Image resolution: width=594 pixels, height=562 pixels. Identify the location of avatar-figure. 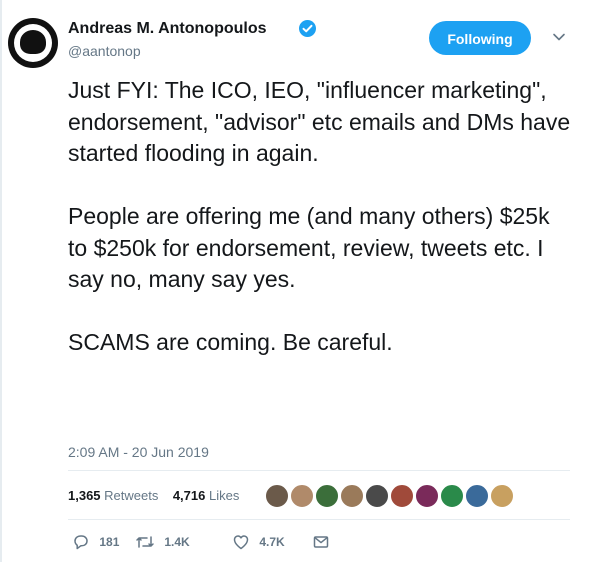
(33, 42).